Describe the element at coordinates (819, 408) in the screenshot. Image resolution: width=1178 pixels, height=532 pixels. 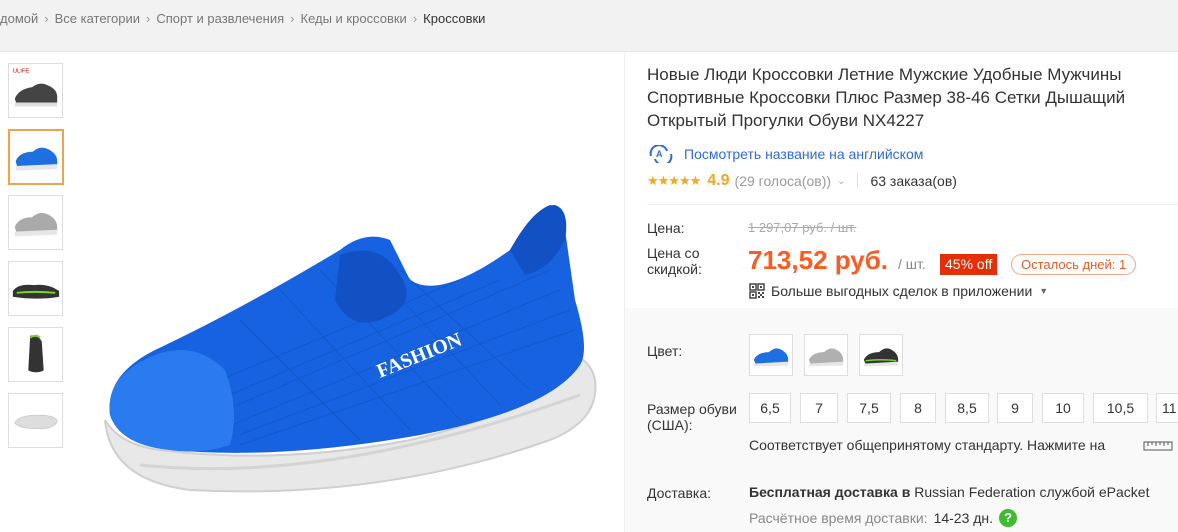
I see `size-option: 7` at that location.